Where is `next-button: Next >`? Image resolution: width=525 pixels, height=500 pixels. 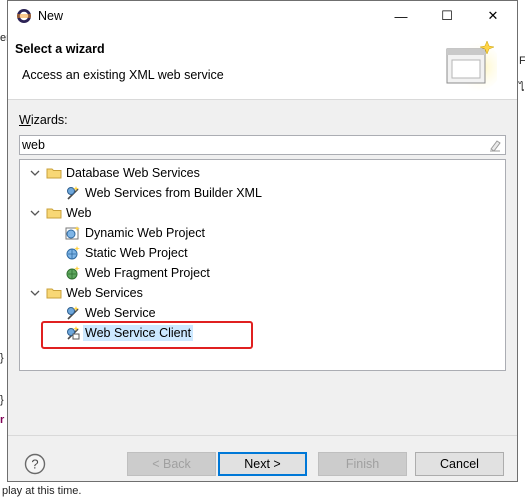 next-button: Next > is located at coordinates (262, 464).